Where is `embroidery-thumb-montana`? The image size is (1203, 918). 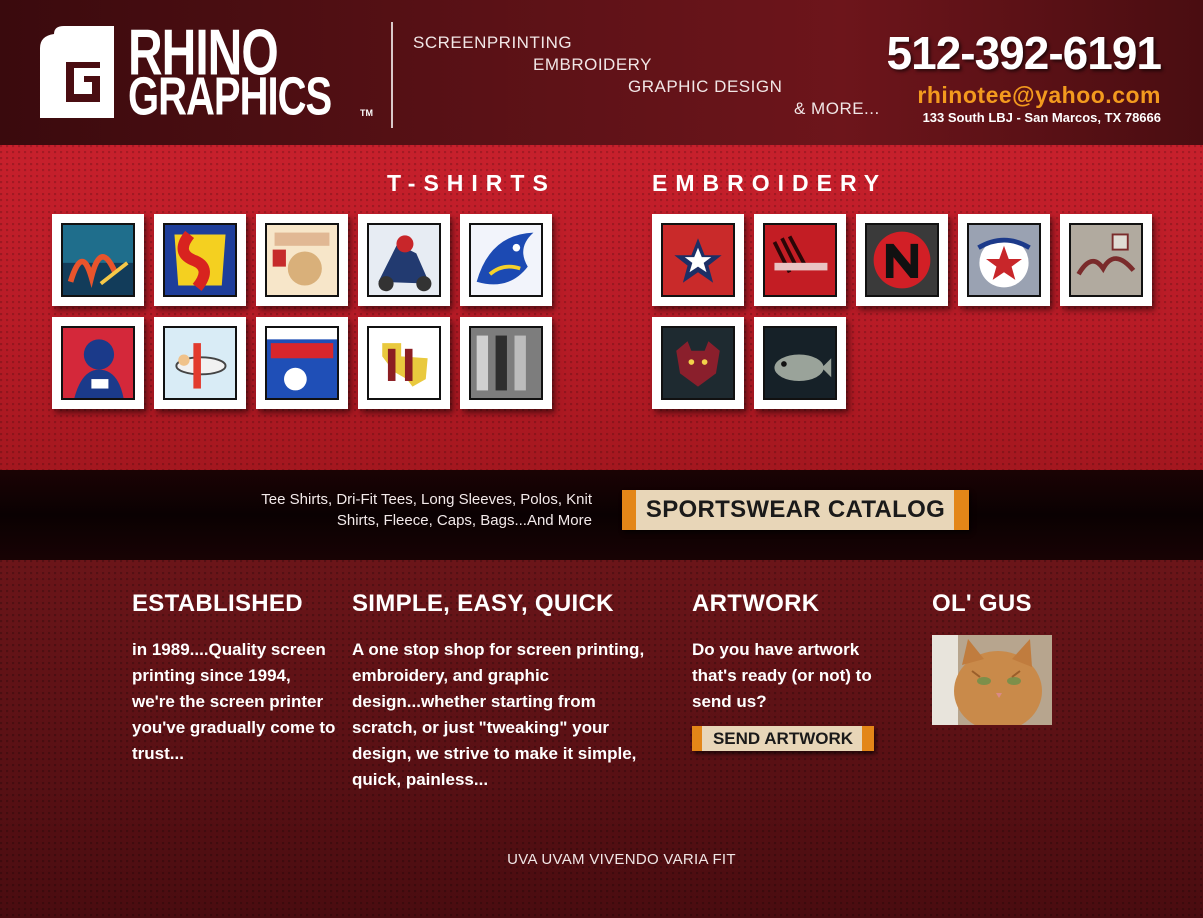
embroidery-thumb-montana is located at coordinates (1106, 260).